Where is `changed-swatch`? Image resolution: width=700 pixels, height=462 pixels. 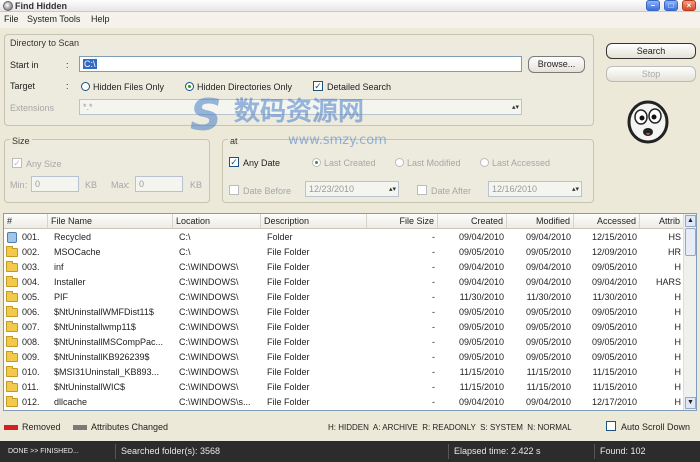
changed-swatch is located at coordinates (80, 427).